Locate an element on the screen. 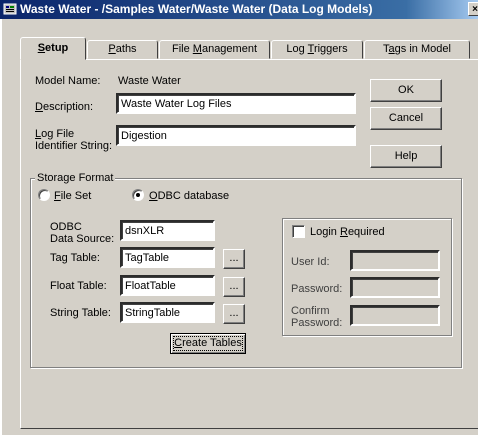  login-required-label: Login Required is located at coordinates (347, 232).